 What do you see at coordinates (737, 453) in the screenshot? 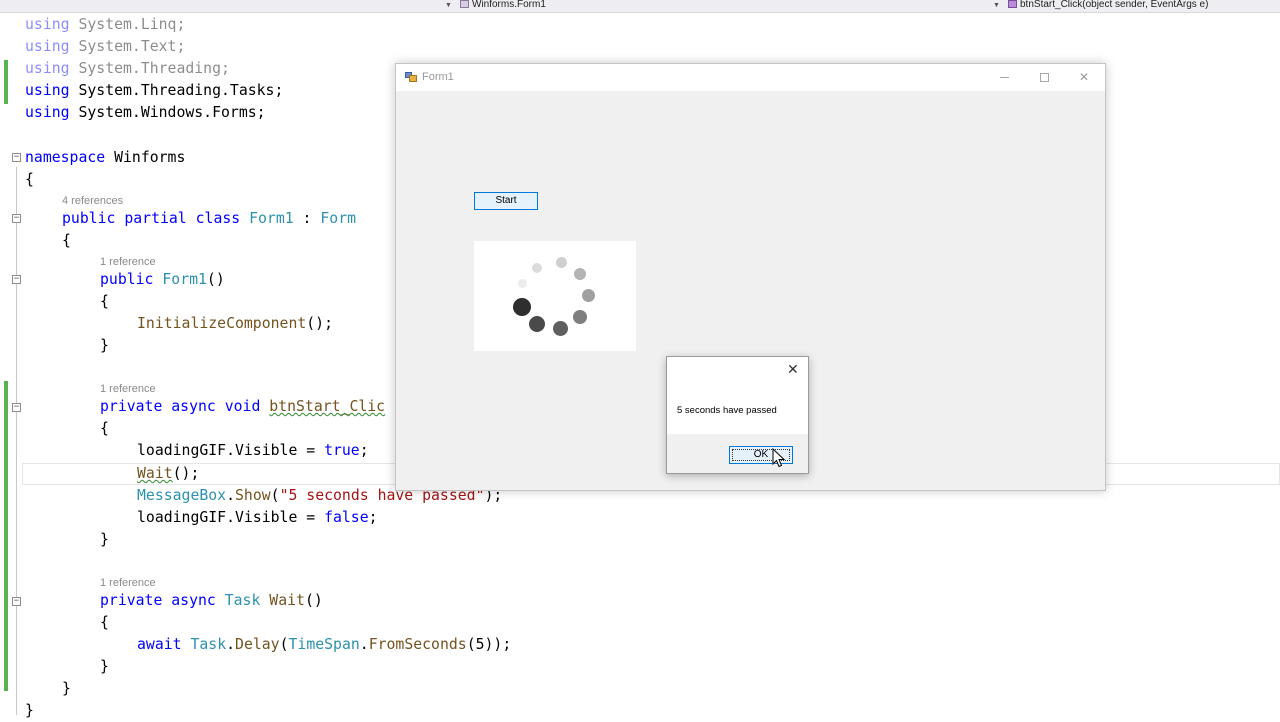
I see `dialog-footer: OK` at bounding box center [737, 453].